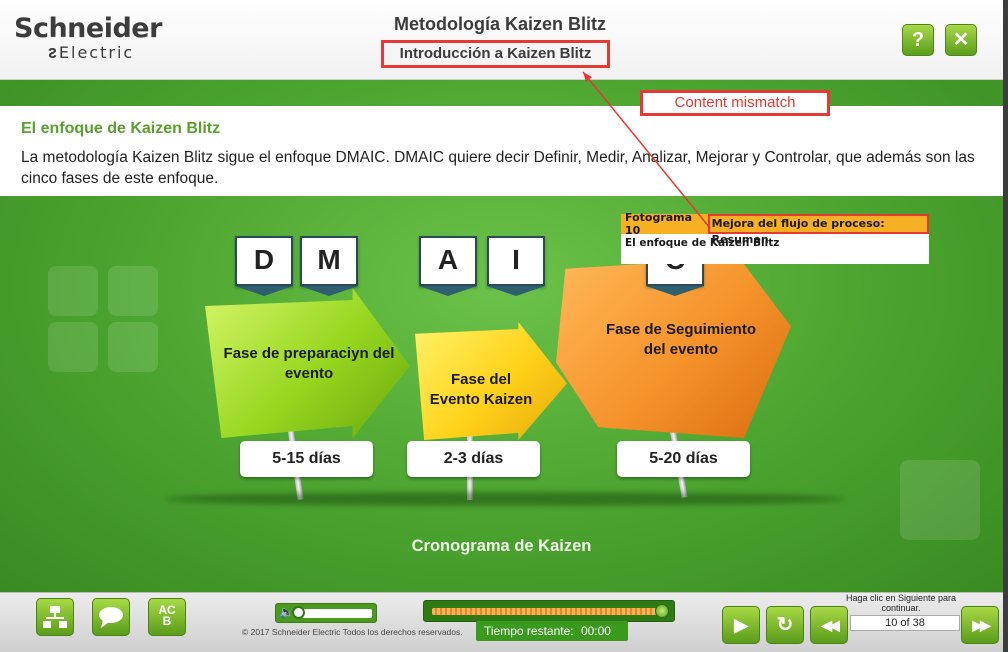  Describe the element at coordinates (495, 54) in the screenshot. I see `slide-title: Introducción a Kaizen Blitz` at that location.